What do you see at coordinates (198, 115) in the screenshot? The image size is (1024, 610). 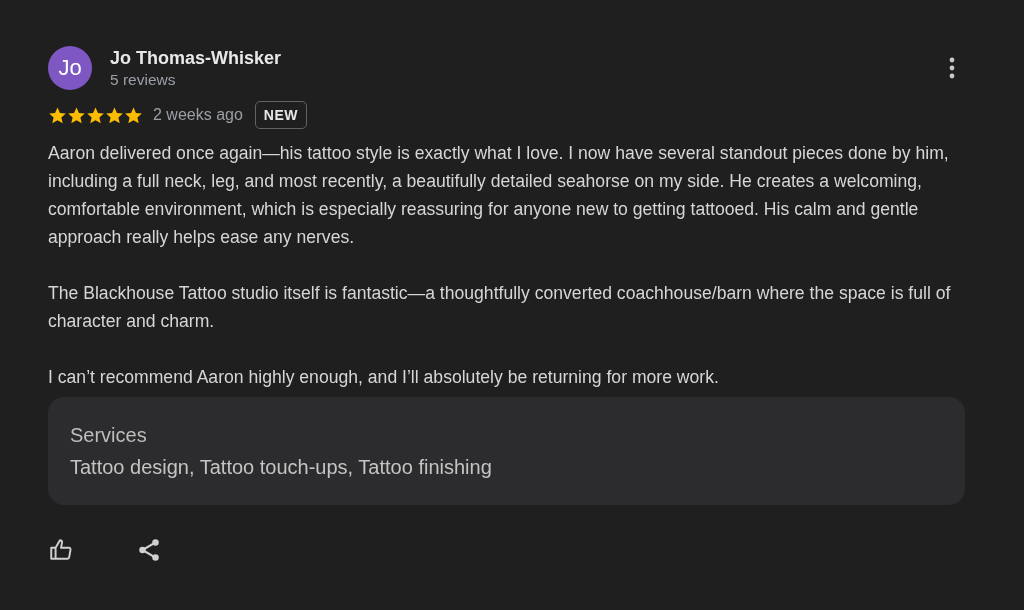 I see `review-date: 2 weeks ago` at bounding box center [198, 115].